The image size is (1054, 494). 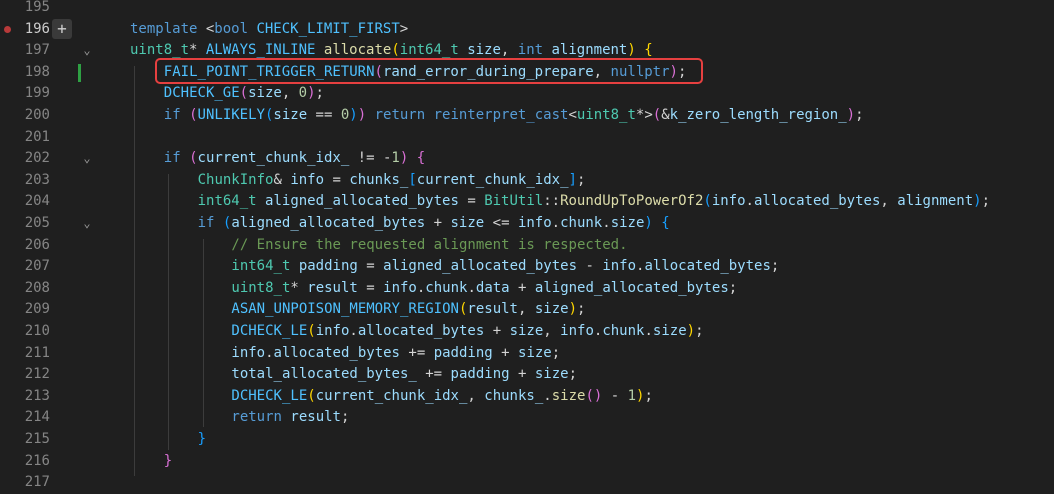 What do you see at coordinates (32, 354) in the screenshot?
I see `line-number: 211` at bounding box center [32, 354].